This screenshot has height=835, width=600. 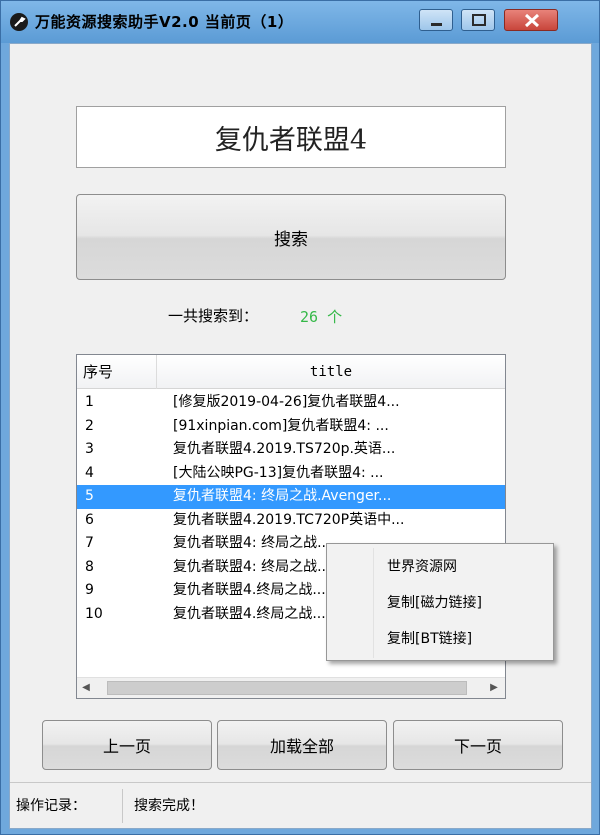 I want to click on context-menu: 世界资源网 复制[磁力链接] 复制[BT链接], so click(x=440, y=602).